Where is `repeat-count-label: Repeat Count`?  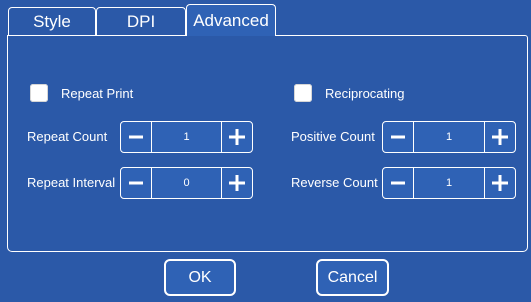 repeat-count-label: Repeat Count is located at coordinates (67, 136).